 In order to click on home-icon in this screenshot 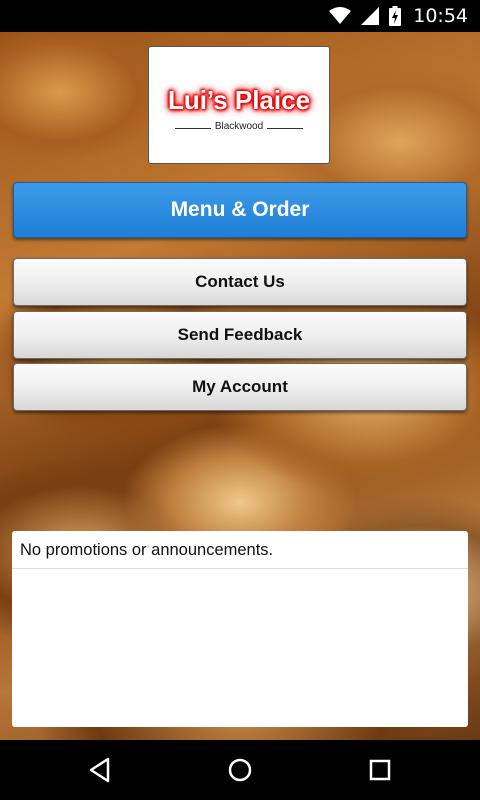, I will do `click(240, 770)`.